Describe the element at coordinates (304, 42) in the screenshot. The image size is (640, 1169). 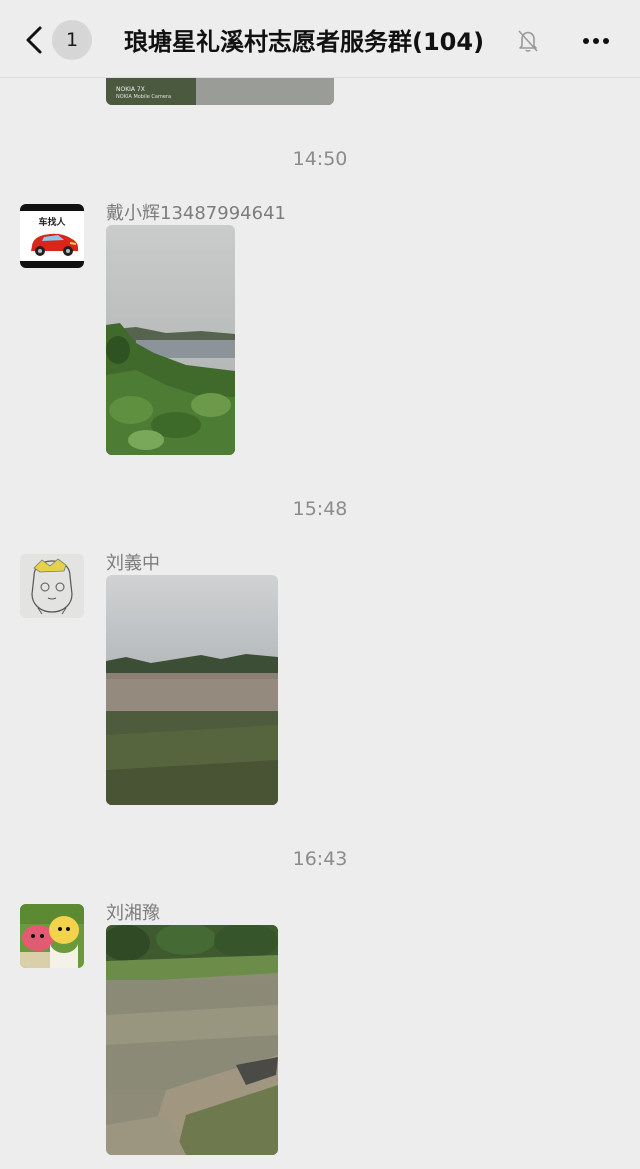
I see `chat-title: 琅塘星礼溪村志愿者服务群(104)` at that location.